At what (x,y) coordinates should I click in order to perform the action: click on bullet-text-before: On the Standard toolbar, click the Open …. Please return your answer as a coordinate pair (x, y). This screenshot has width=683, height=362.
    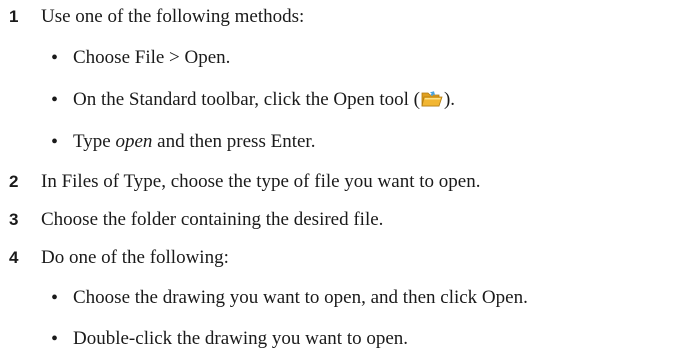
    Looking at the image, I should click on (246, 99).